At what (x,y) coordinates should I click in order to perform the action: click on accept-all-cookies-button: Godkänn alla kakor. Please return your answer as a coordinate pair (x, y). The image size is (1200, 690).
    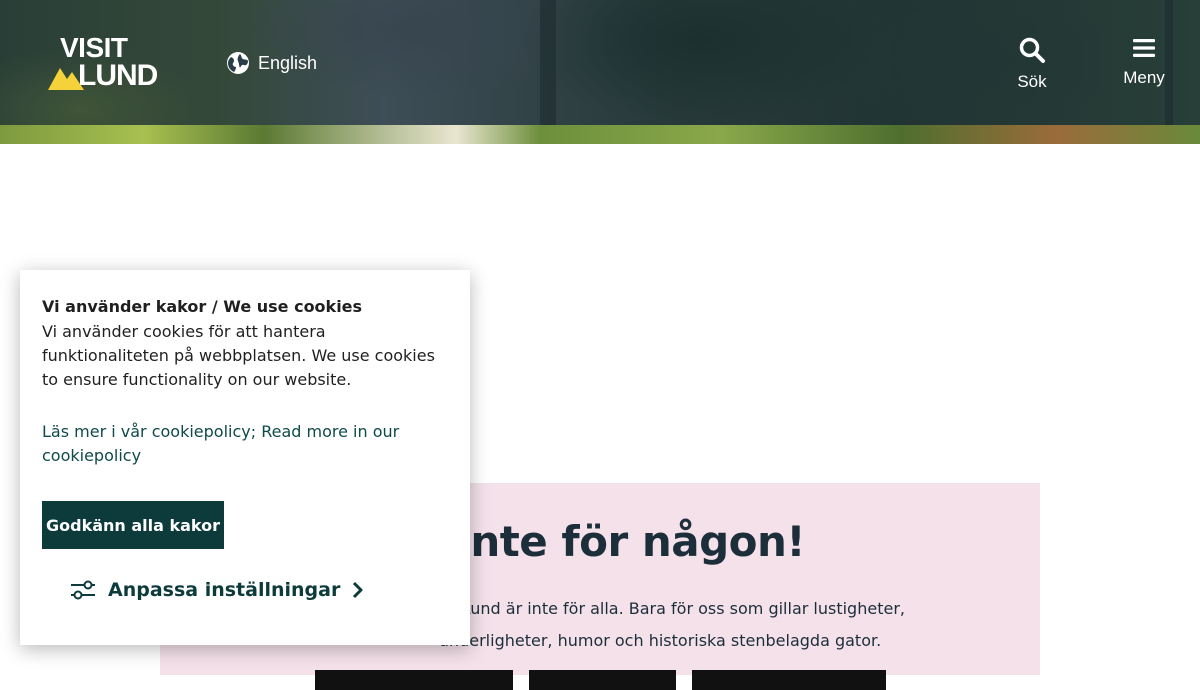
    Looking at the image, I should click on (133, 525).